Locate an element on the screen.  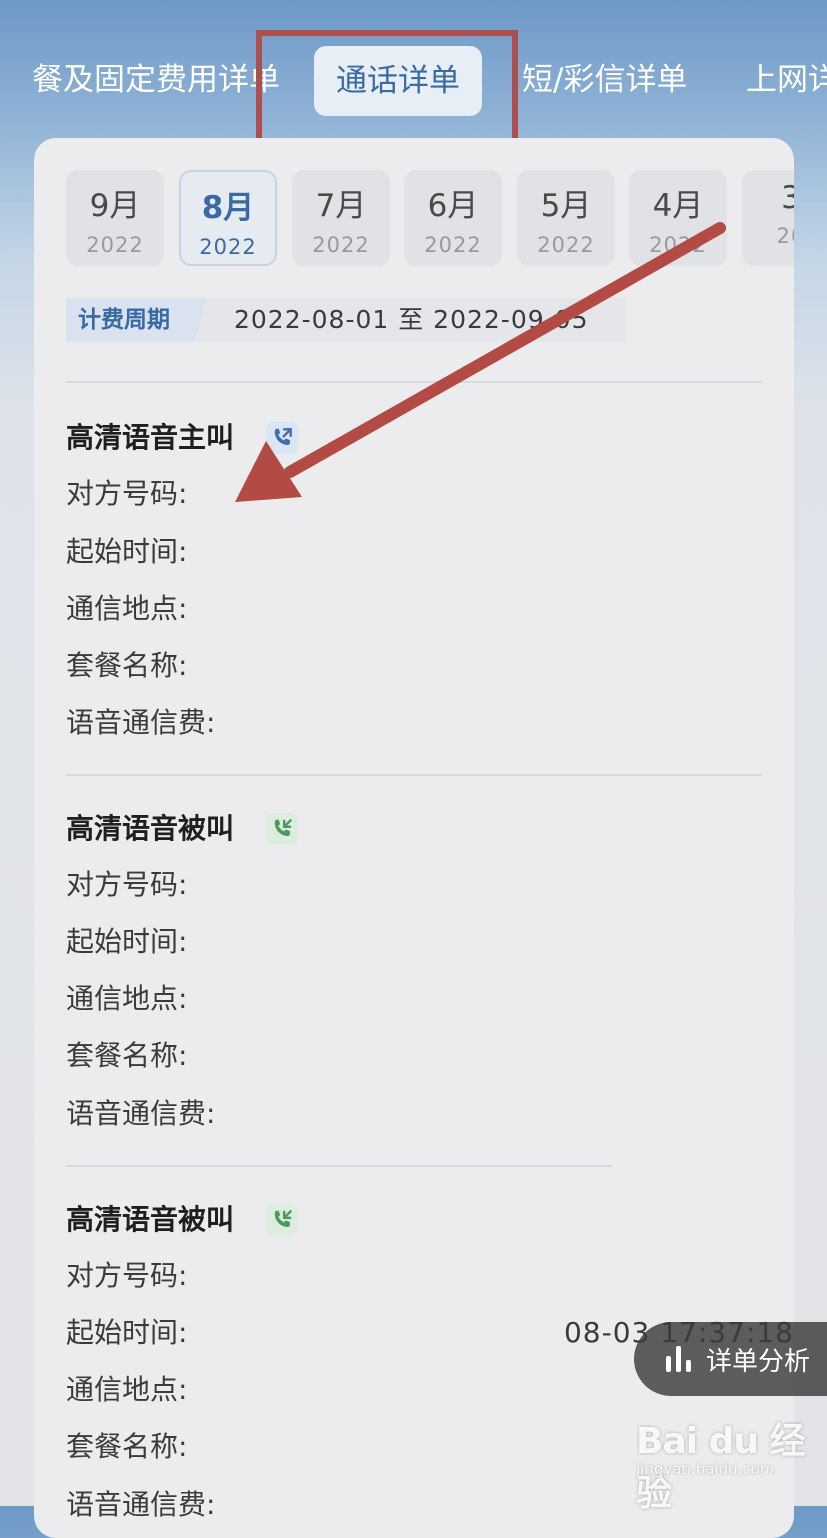
watermark-url: jingyan.baidu.com is located at coordinates (705, 1469).